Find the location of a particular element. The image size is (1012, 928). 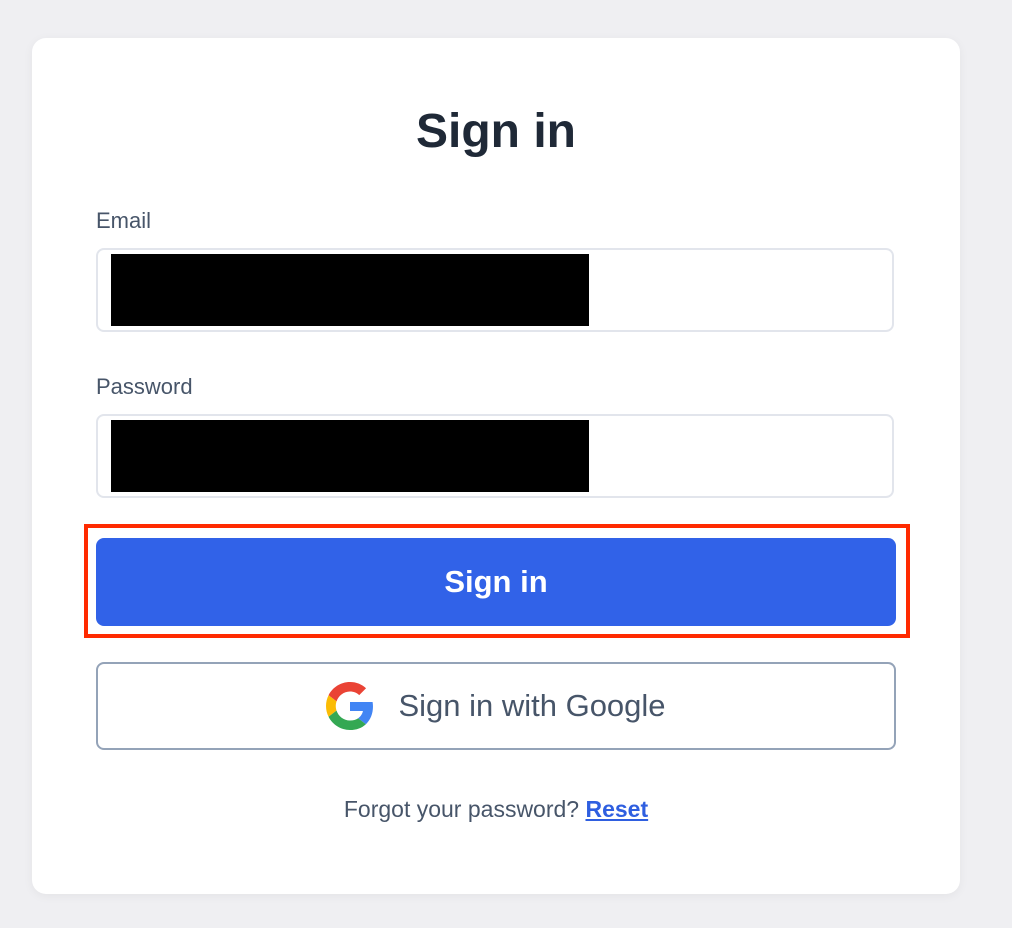

google-sign-in-button: Sign in with Google is located at coordinates (496, 706).